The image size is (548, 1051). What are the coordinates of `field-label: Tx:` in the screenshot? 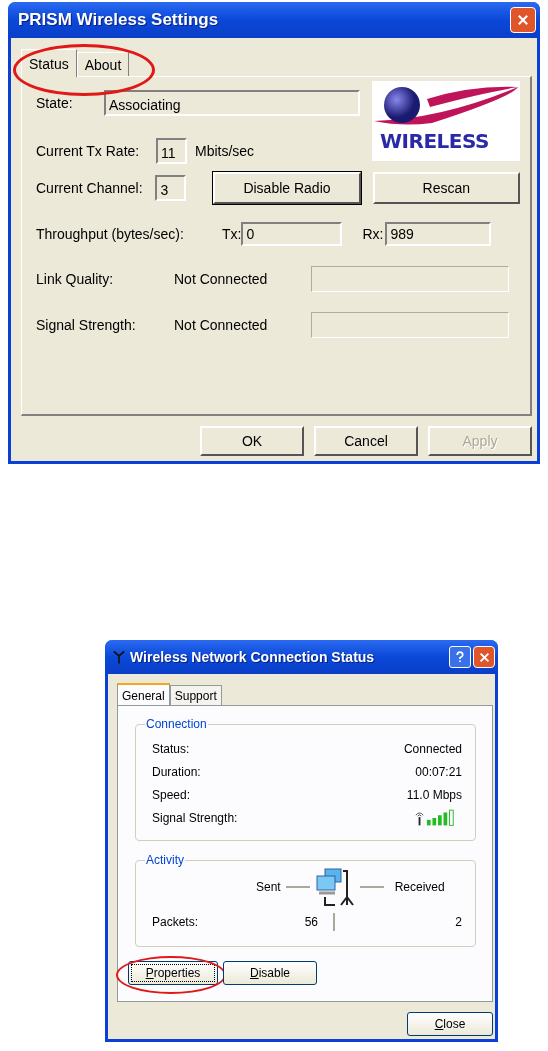 It's located at (232, 234).